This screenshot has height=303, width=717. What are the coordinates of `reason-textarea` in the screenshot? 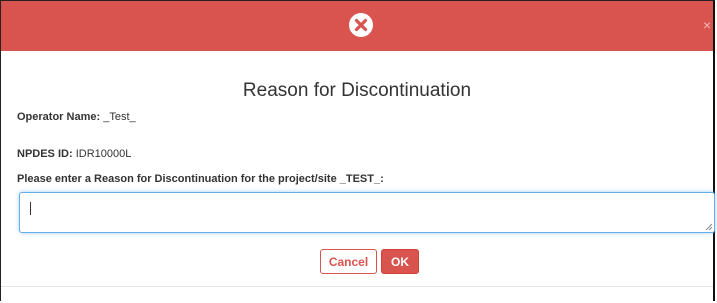 It's located at (367, 212).